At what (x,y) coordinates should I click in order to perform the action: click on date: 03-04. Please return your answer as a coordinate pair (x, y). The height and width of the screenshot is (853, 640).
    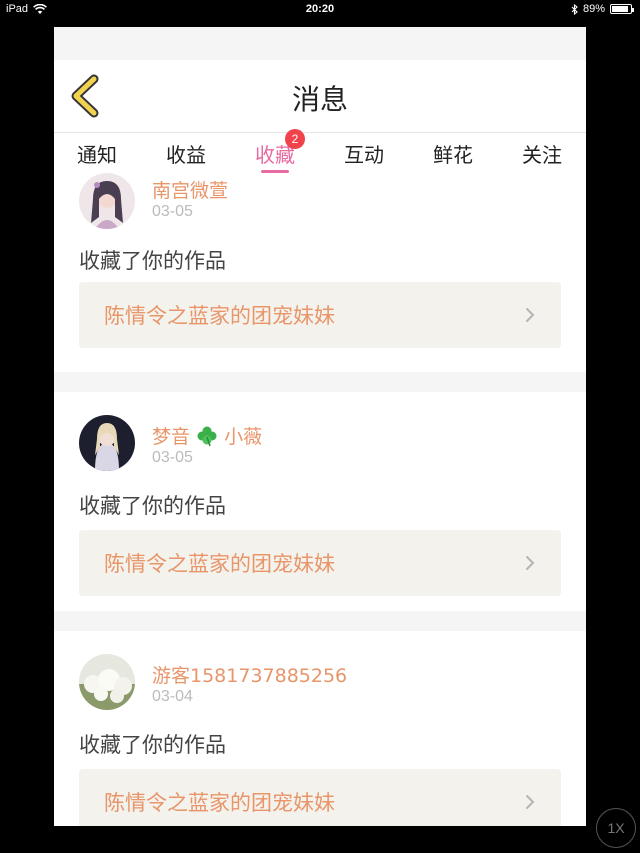
    Looking at the image, I should click on (172, 696).